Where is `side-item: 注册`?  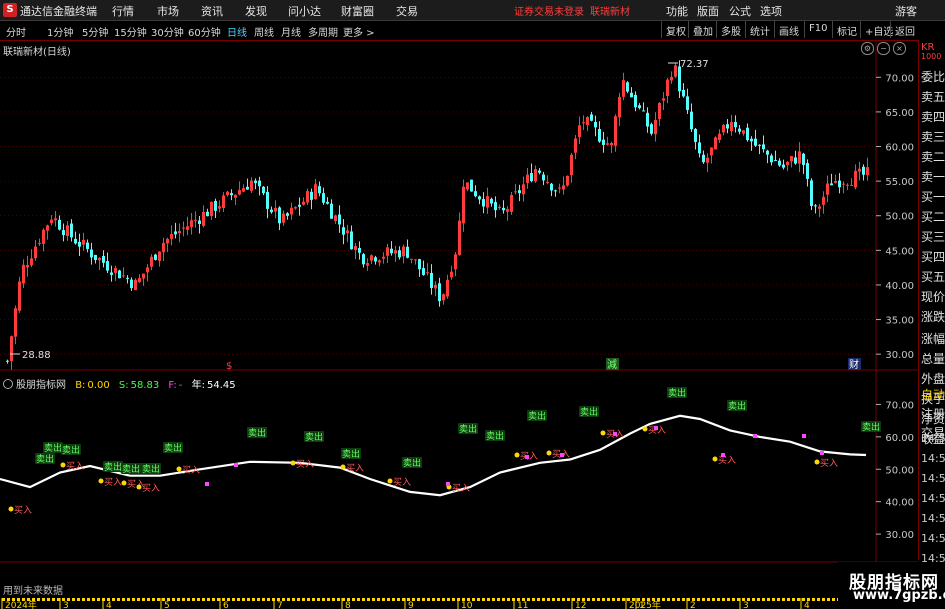 side-item: 注册 is located at coordinates (933, 413).